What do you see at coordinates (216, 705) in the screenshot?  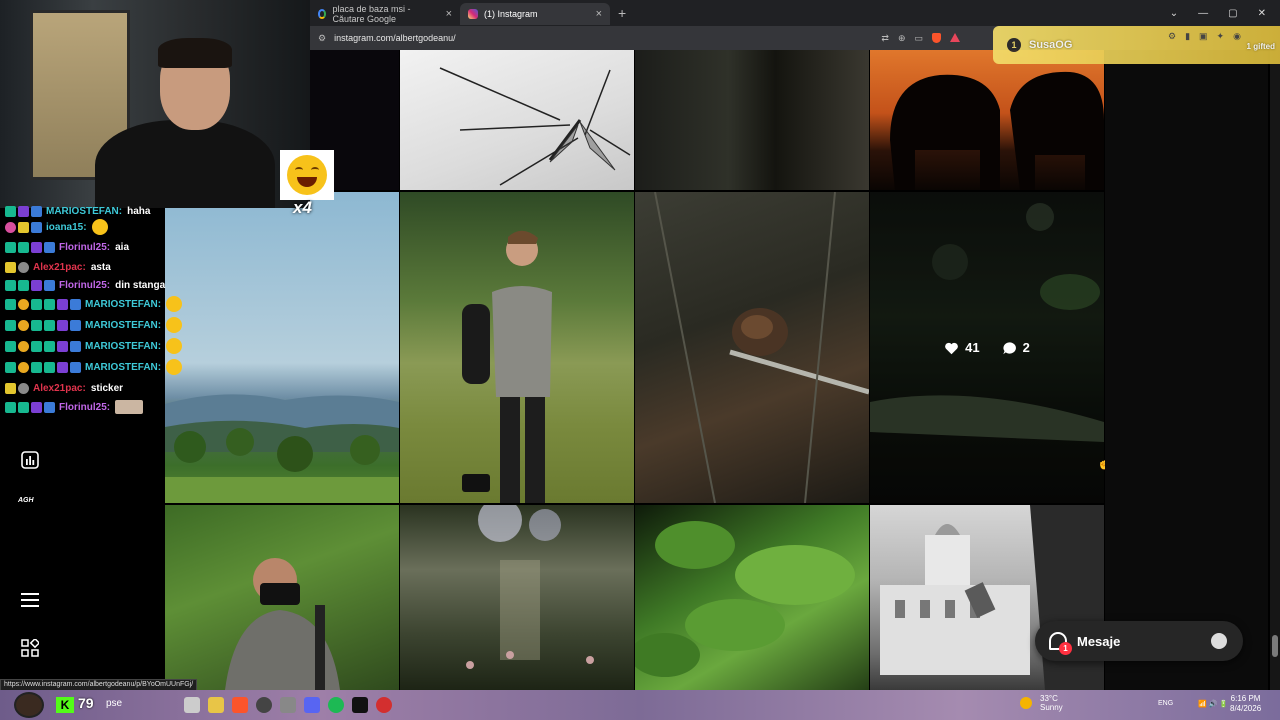 I see `file-explorer-icon` at bounding box center [216, 705].